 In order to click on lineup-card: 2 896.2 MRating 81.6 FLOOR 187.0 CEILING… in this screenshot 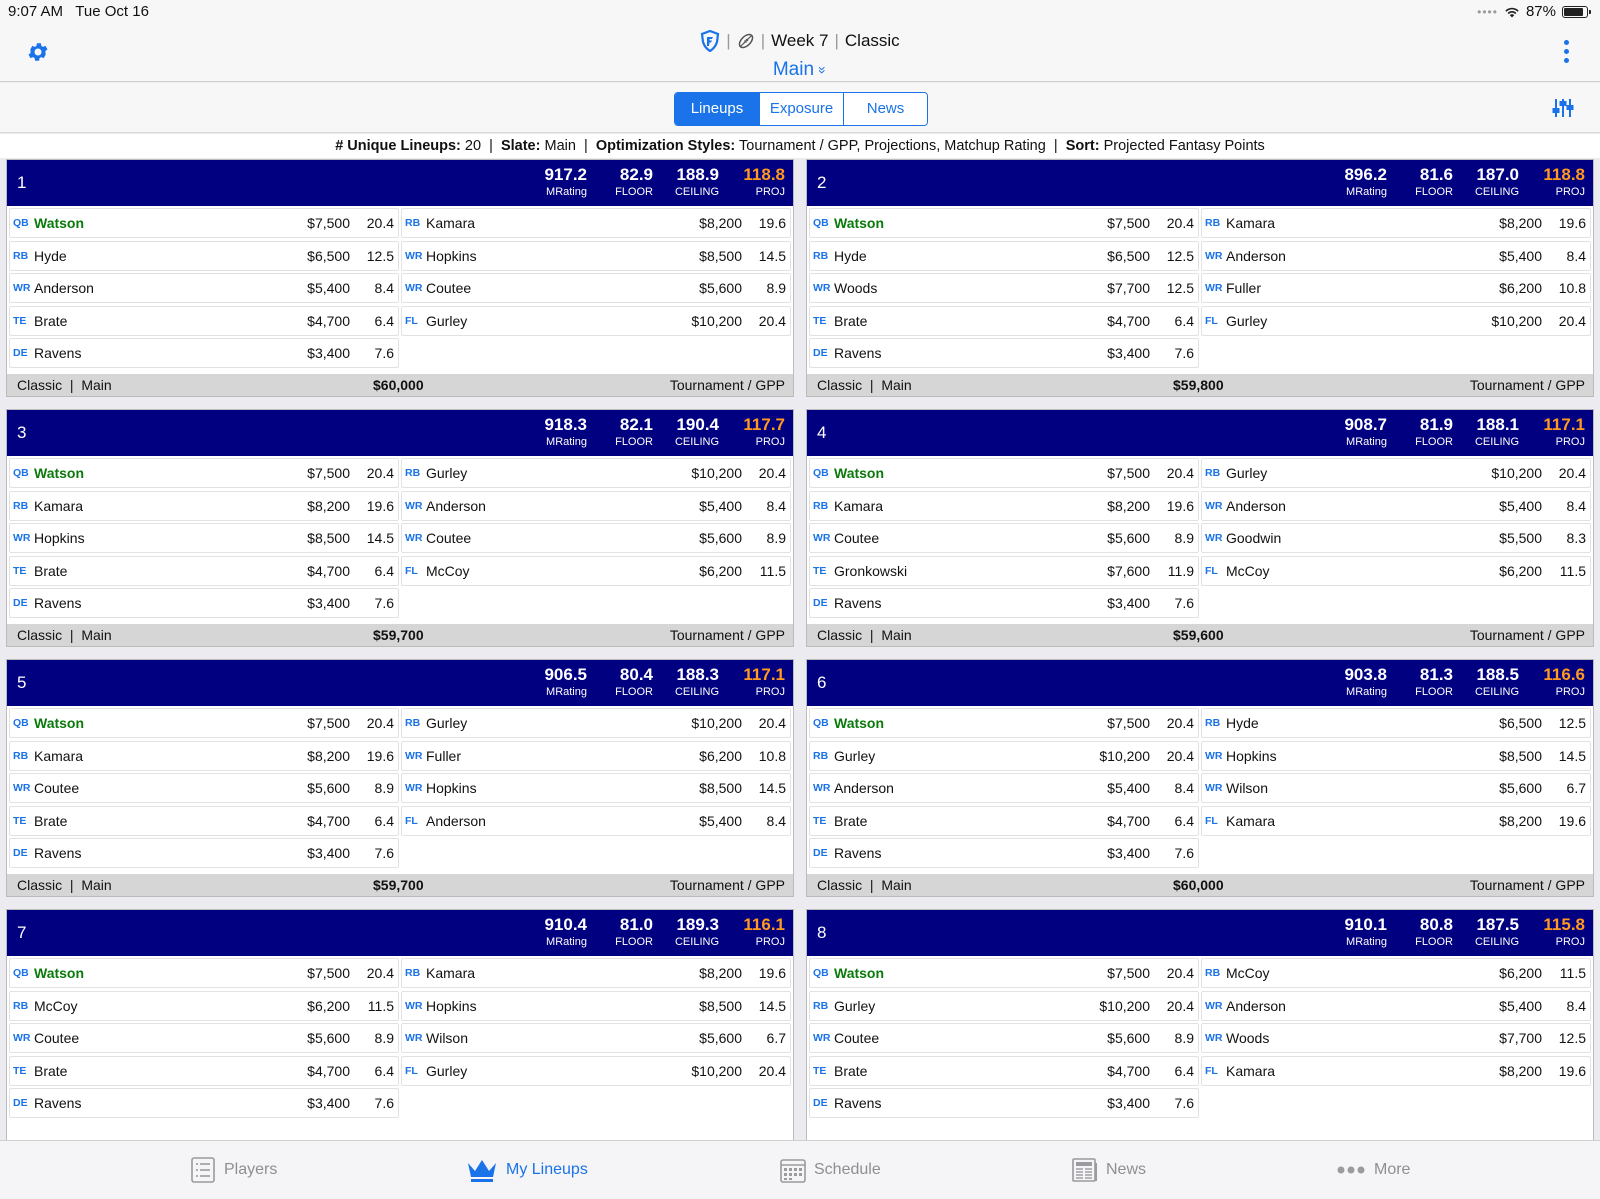, I will do `click(1200, 278)`.